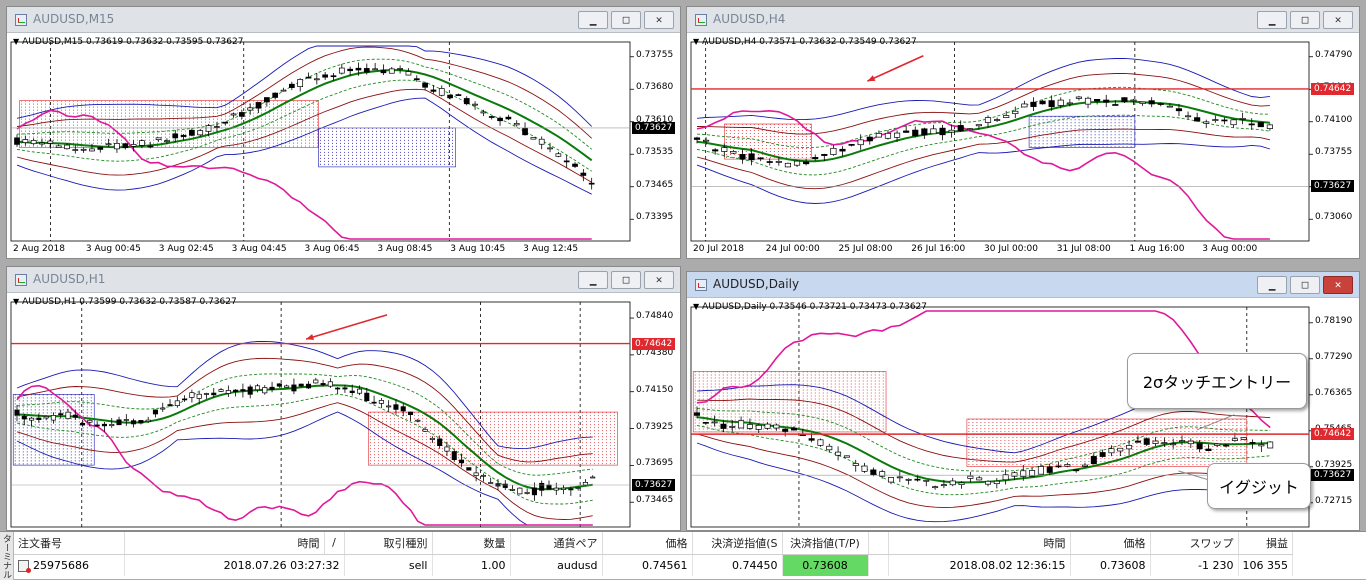 The height and width of the screenshot is (580, 1366). I want to click on column-header: 取引種別, so click(388, 543).